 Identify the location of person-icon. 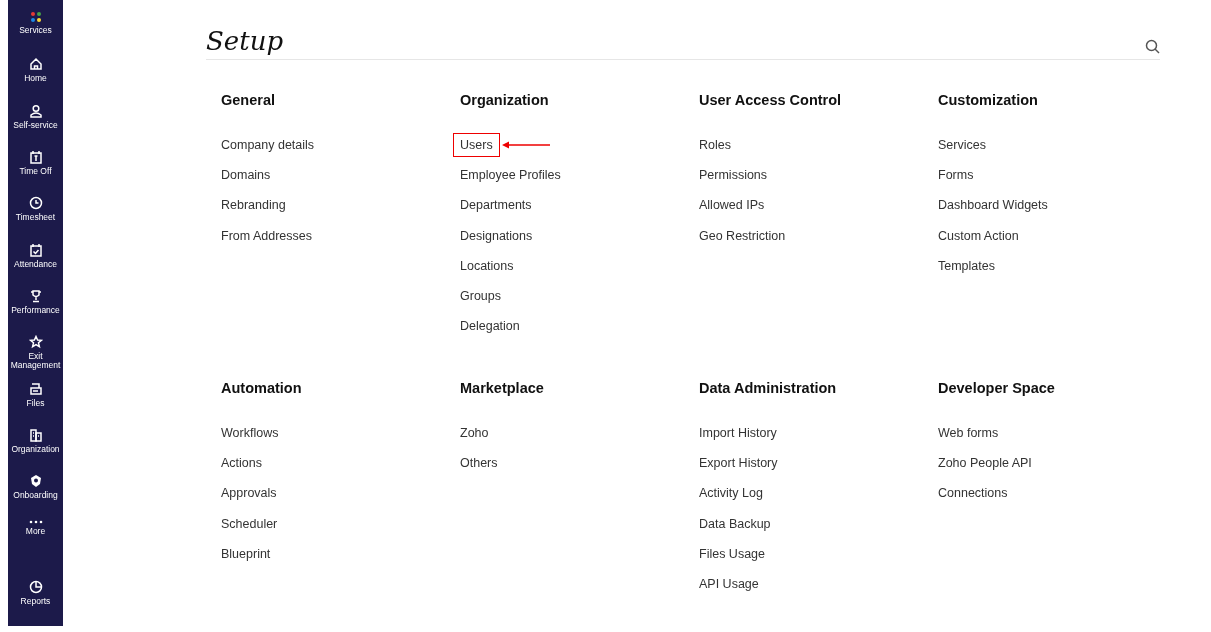
(35, 110).